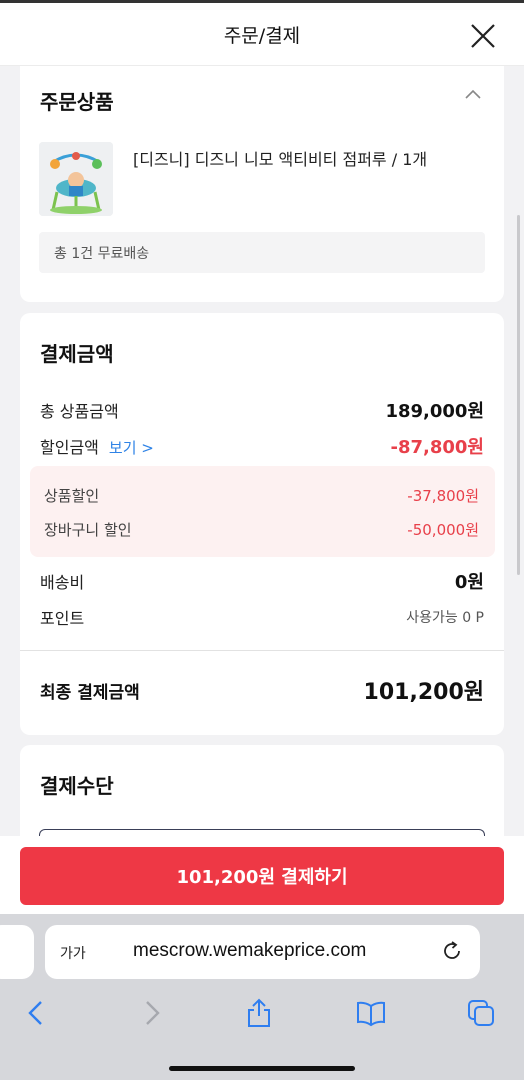 The height and width of the screenshot is (1080, 524). I want to click on point-value: 사용가능 0 P, so click(445, 618).